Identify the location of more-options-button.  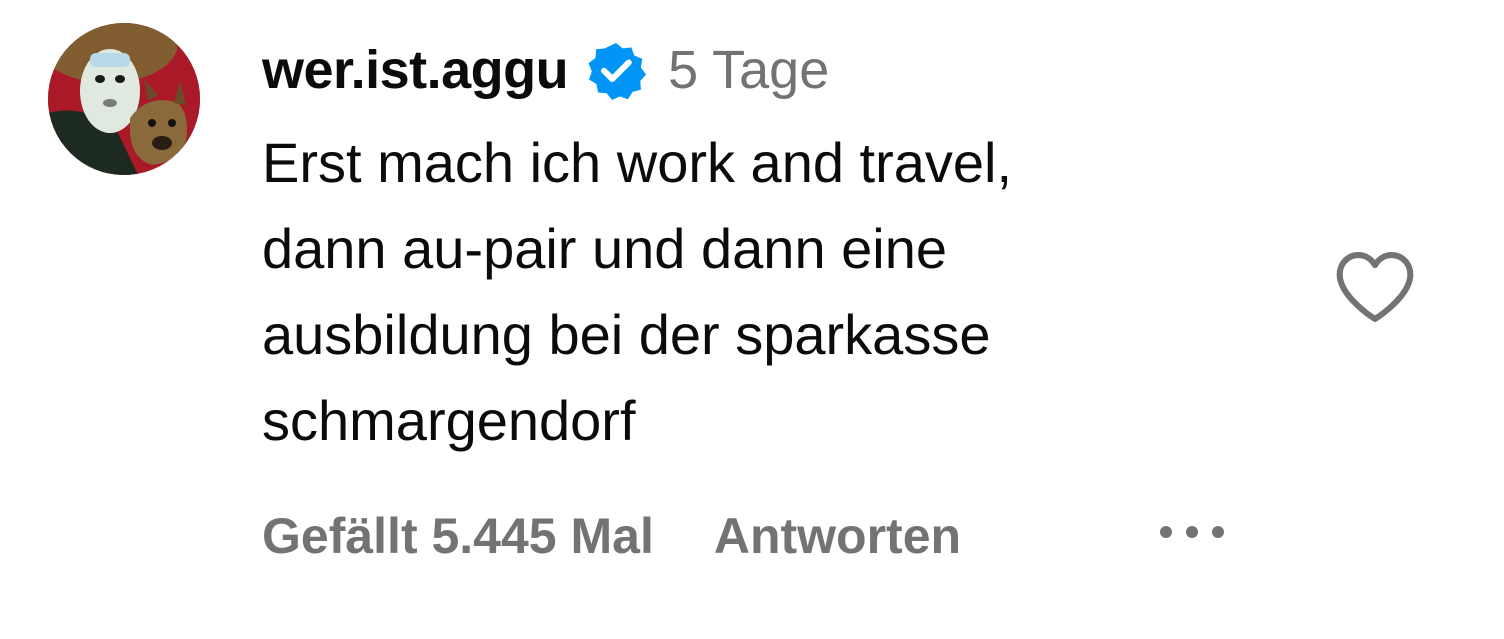
(1197, 532).